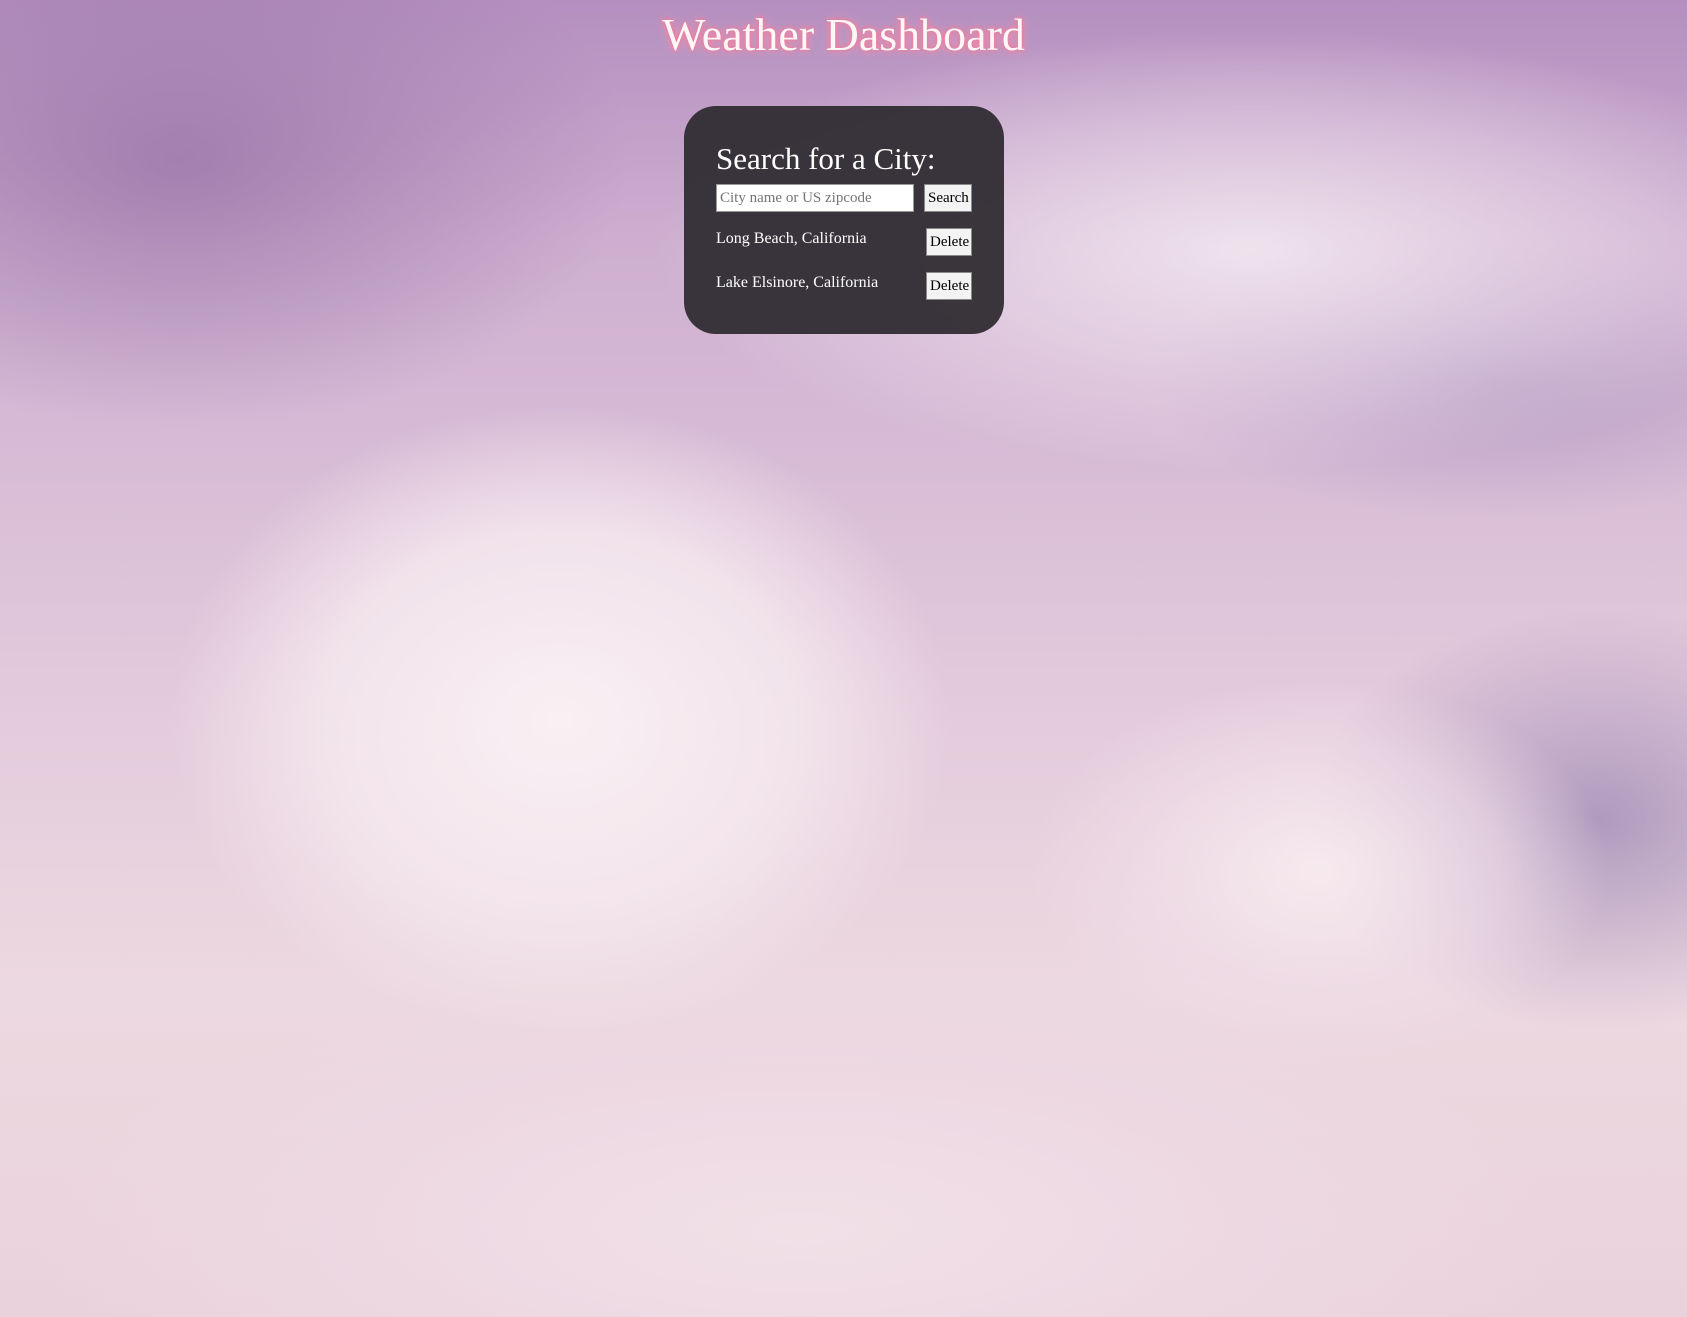 The height and width of the screenshot is (1317, 1687). What do you see at coordinates (826, 158) in the screenshot?
I see `search-heading: Search for a City:` at bounding box center [826, 158].